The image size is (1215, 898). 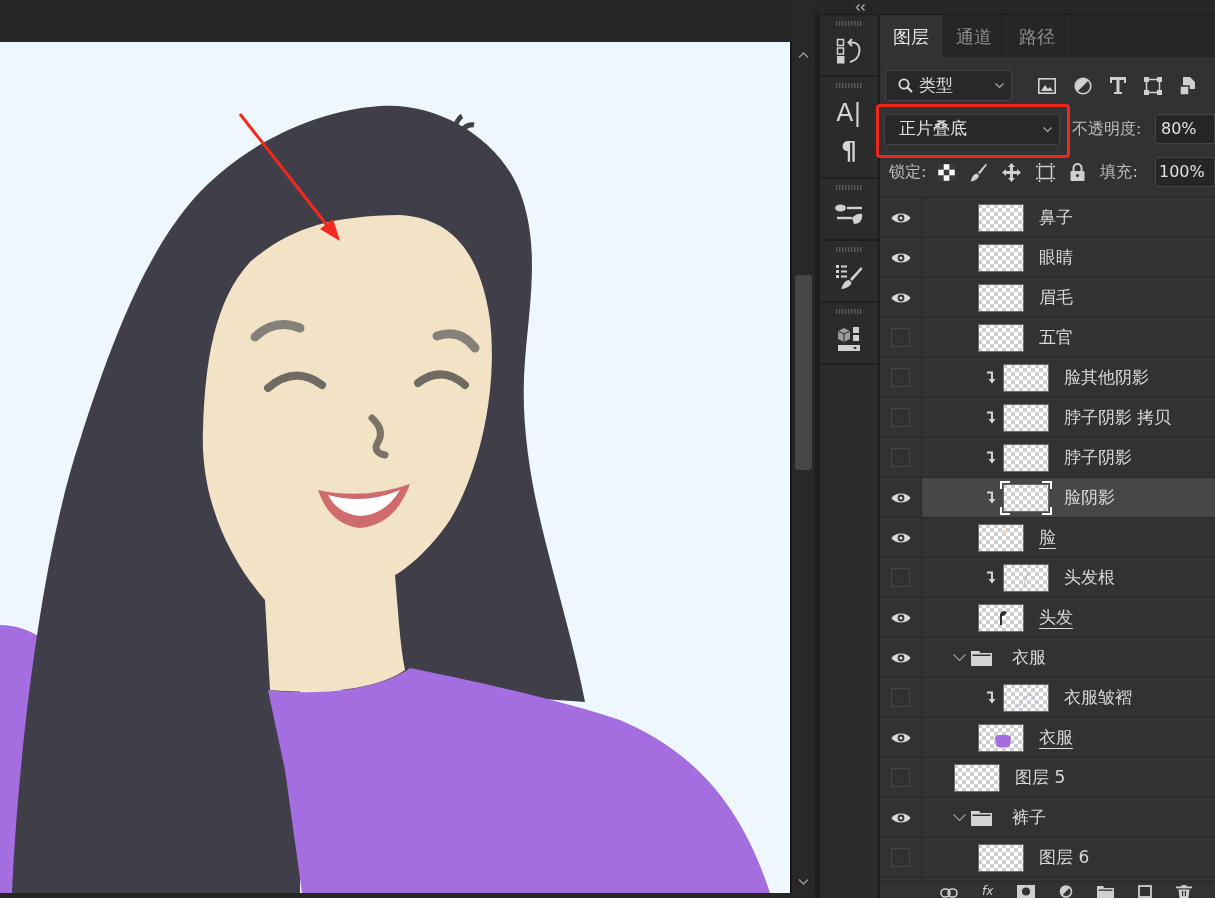 I want to click on lock-label: 锁定:, so click(x=908, y=172).